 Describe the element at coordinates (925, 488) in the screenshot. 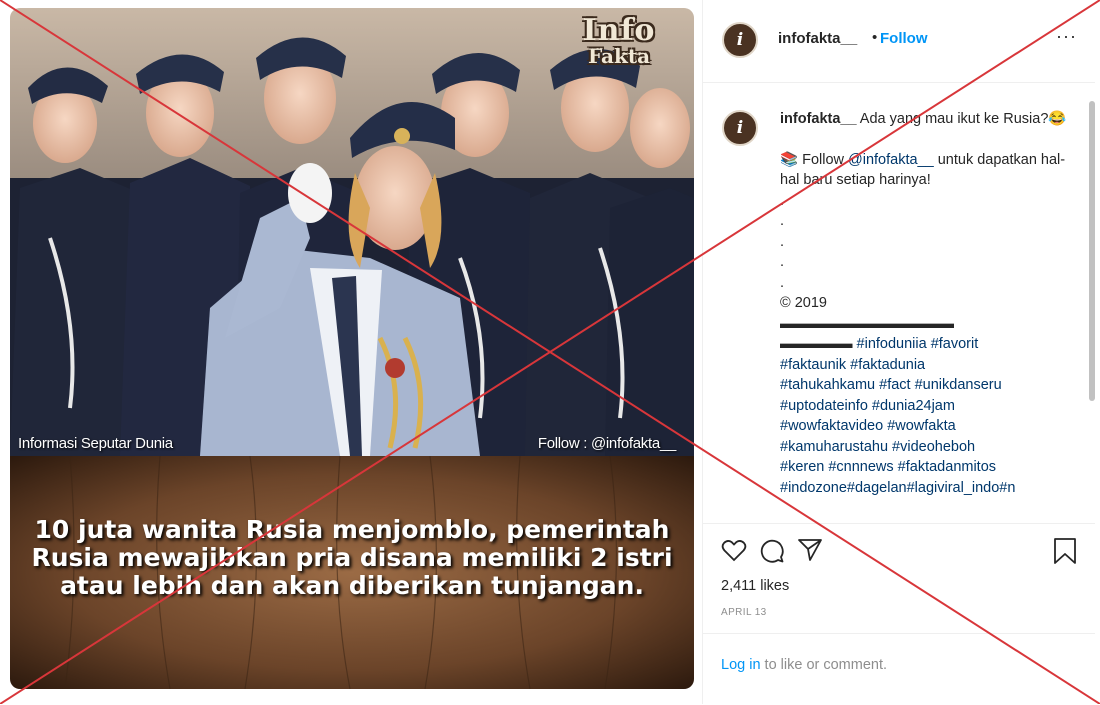

I see `hashtag-line: #indozone#dagelan#lagiviral_indo#n` at that location.